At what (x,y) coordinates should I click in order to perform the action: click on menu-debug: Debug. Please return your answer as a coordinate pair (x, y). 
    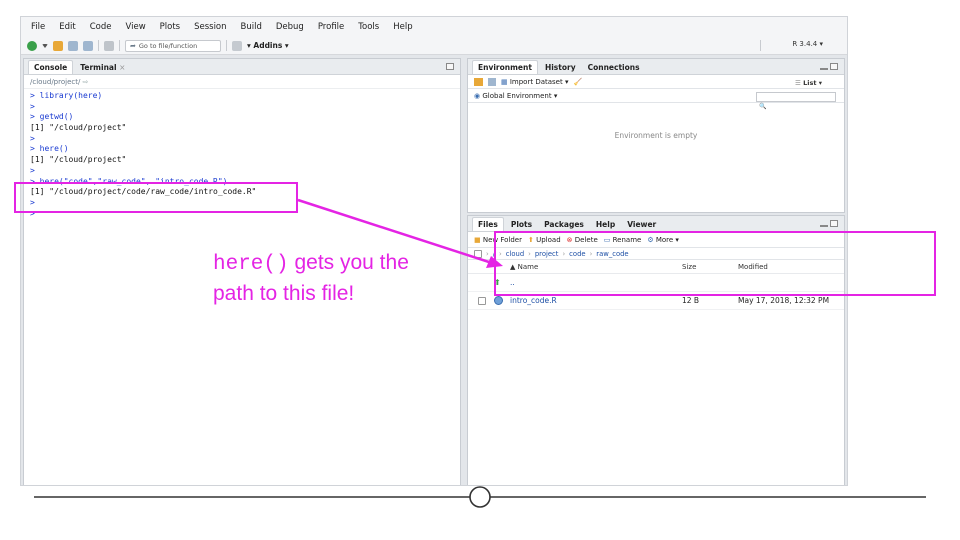
    Looking at the image, I should click on (290, 27).